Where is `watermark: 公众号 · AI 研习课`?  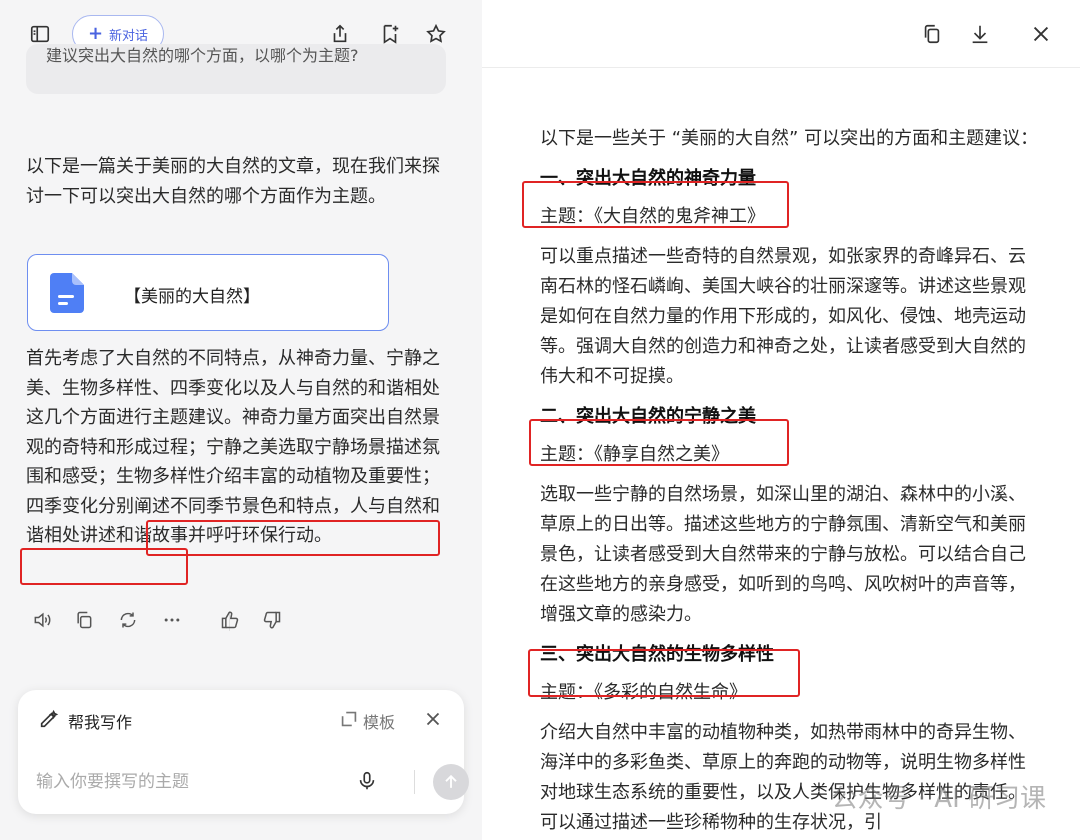
watermark: 公众号 · AI 研习课 is located at coordinates (938, 799).